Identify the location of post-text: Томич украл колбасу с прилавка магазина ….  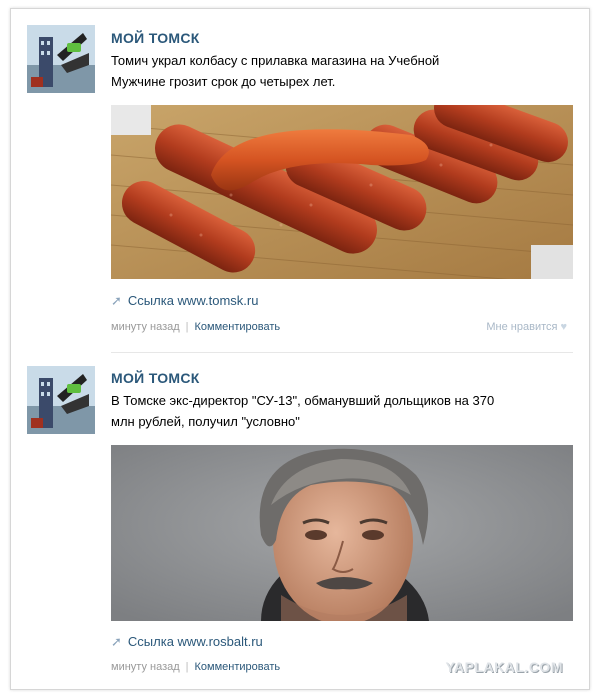
(311, 71).